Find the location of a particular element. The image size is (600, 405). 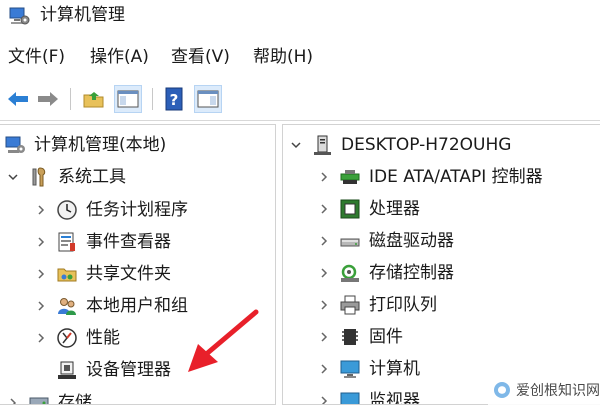

shared-folders-label: 共享文件夹 is located at coordinates (128, 274).